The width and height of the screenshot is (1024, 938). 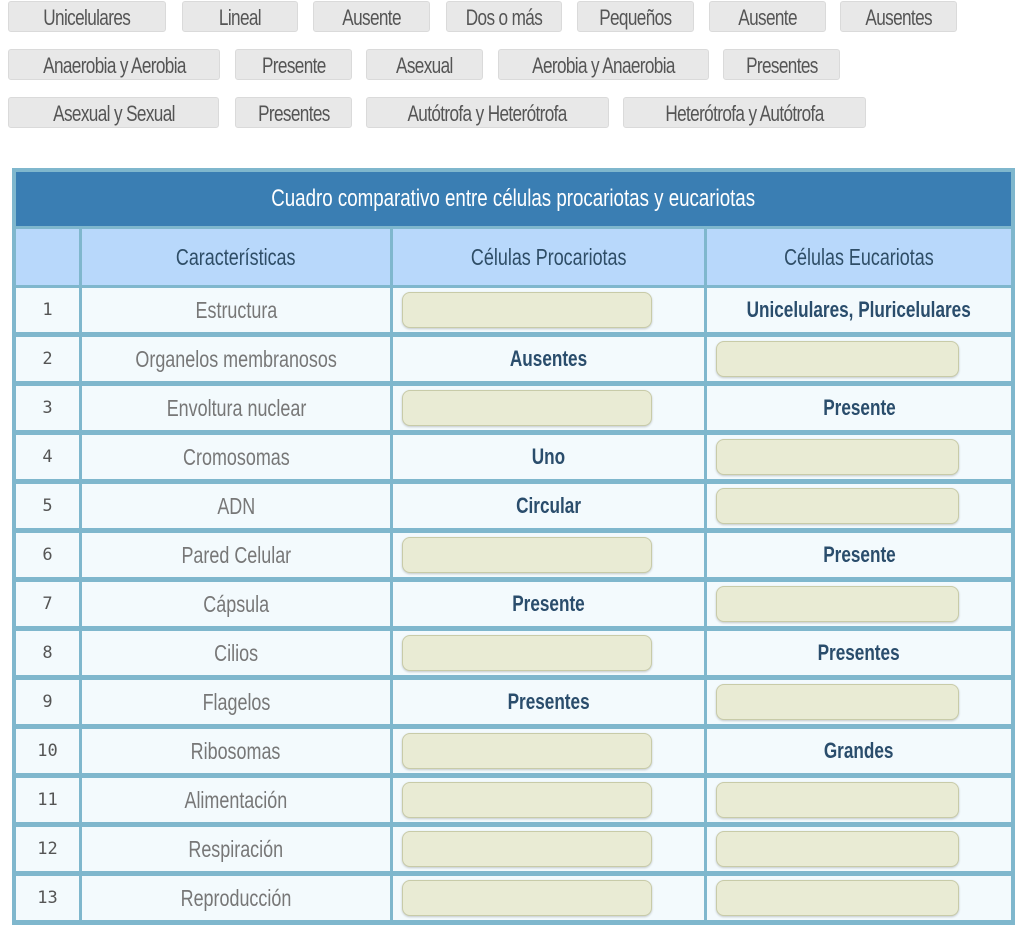 I want to click on answer-chip: Lineal, so click(x=240, y=16).